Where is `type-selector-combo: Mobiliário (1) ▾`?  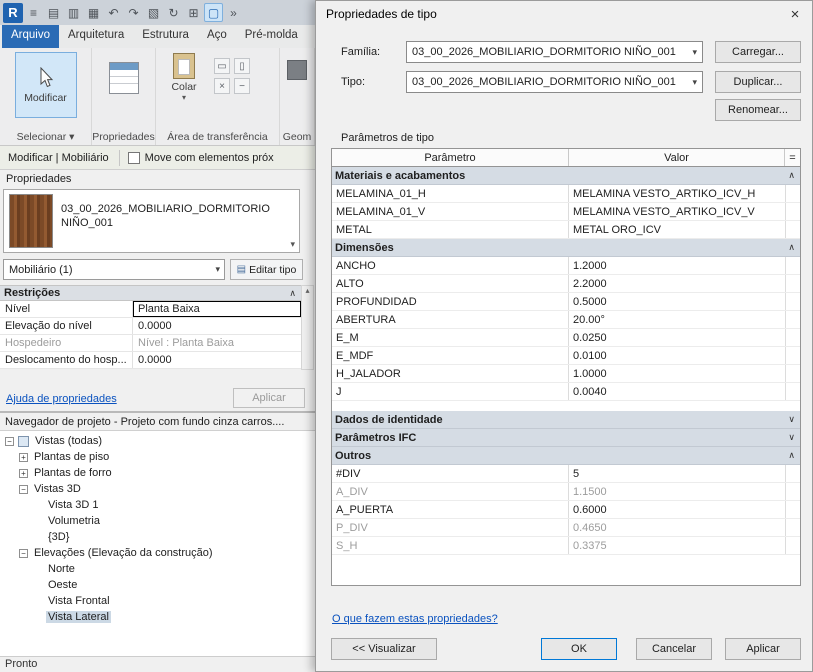
type-selector-combo: Mobiliário (1) ▾ is located at coordinates (114, 269).